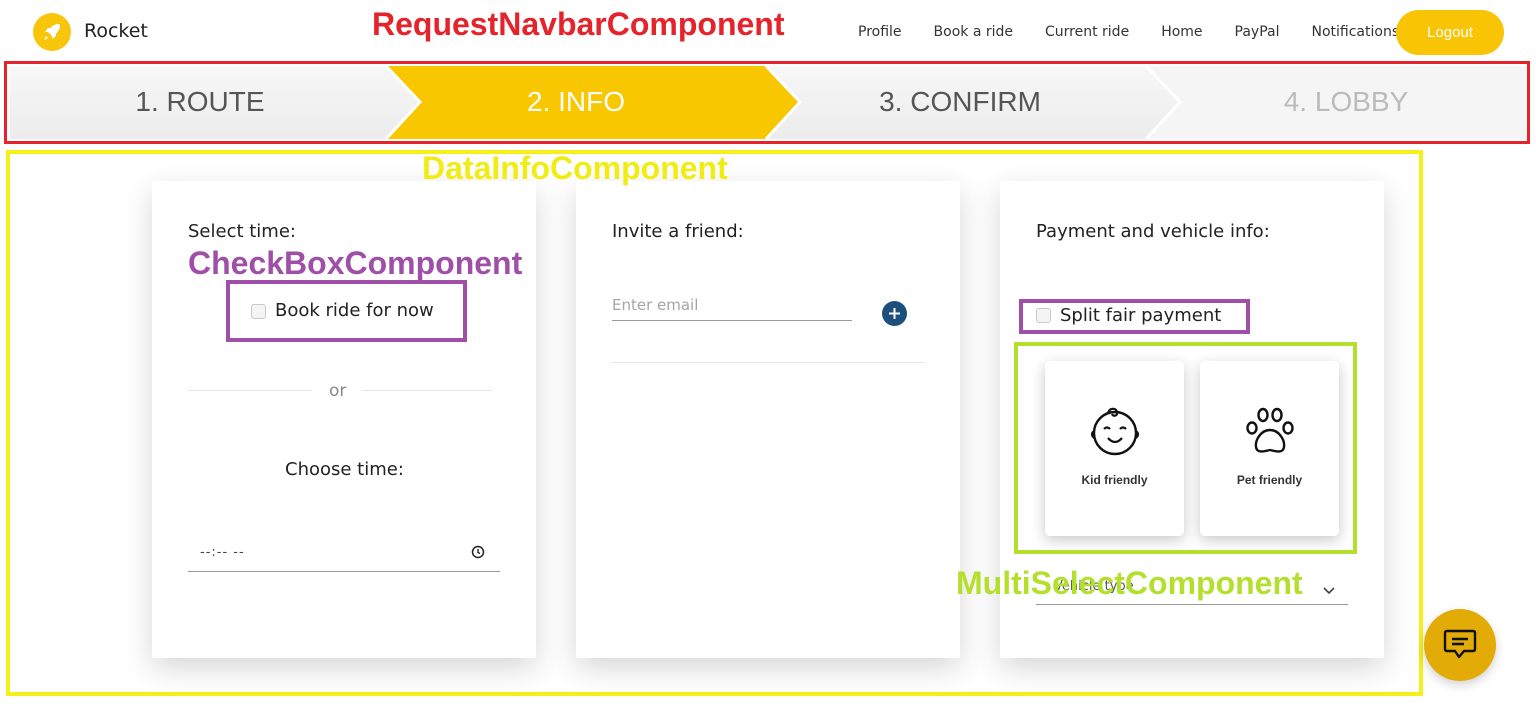  I want to click on time-input-value: --:-- --, so click(222, 552).